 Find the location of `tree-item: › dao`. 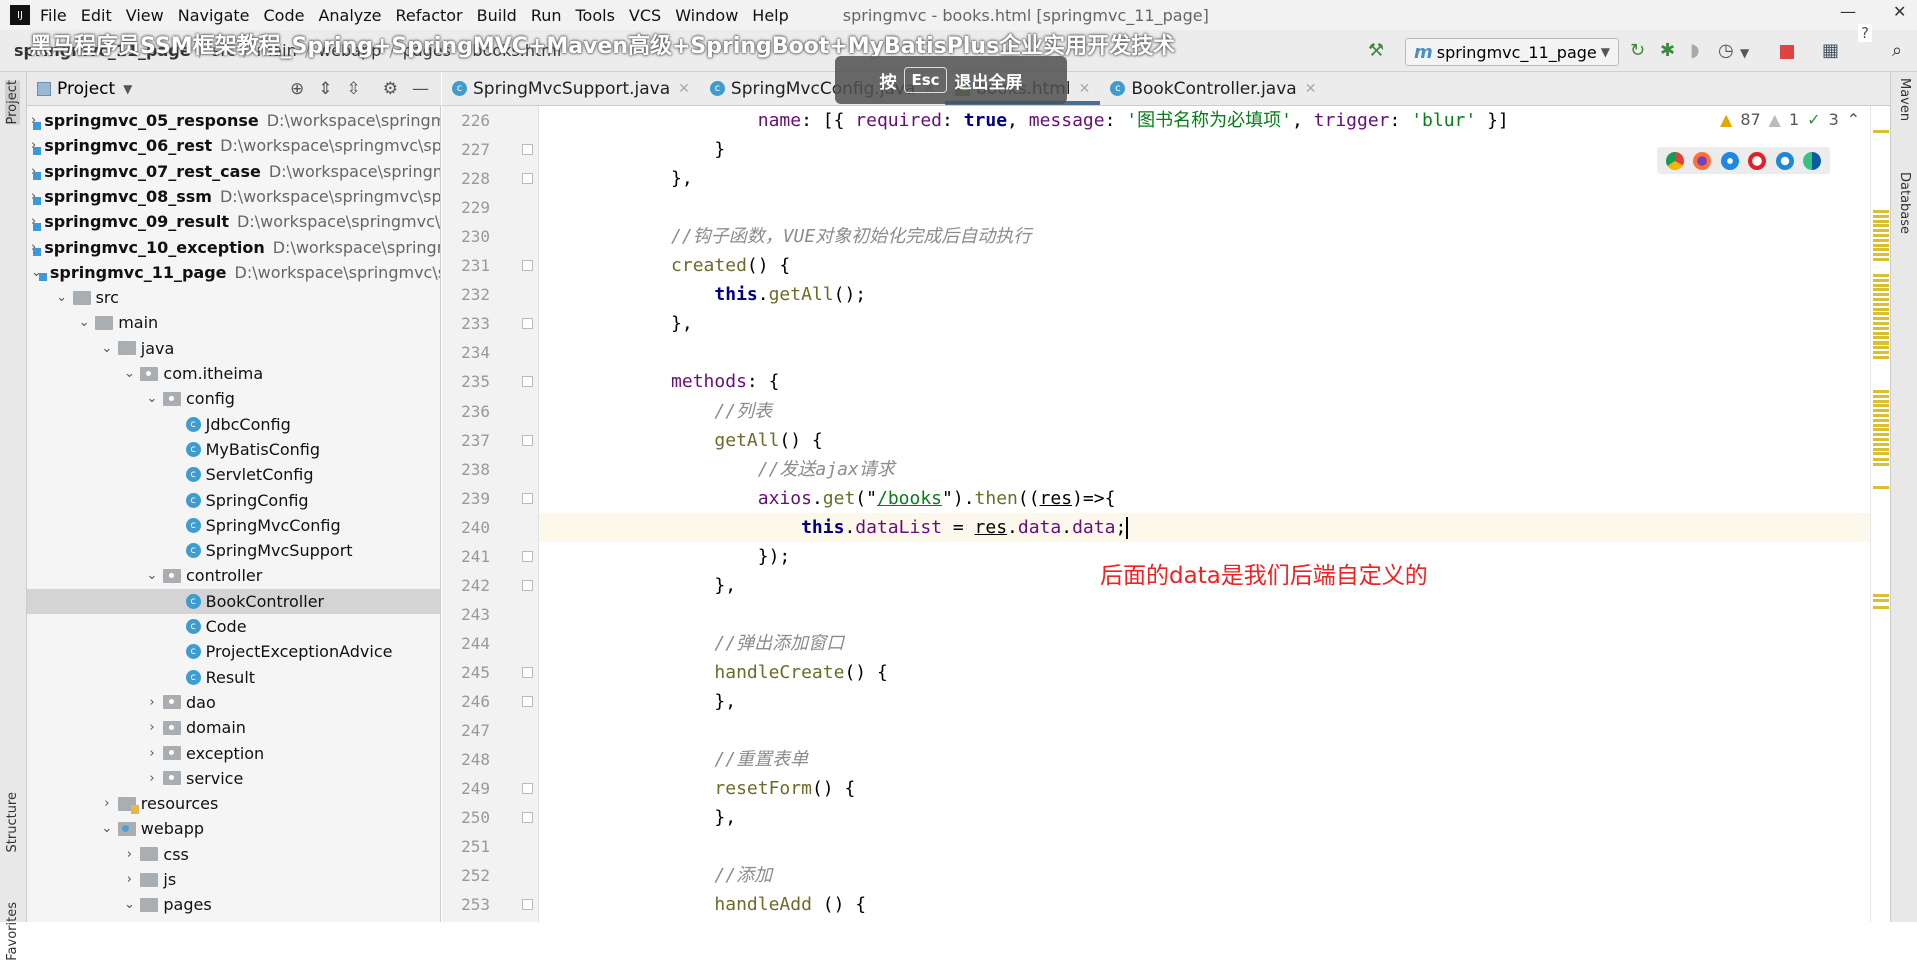

tree-item: › dao is located at coordinates (233, 702).